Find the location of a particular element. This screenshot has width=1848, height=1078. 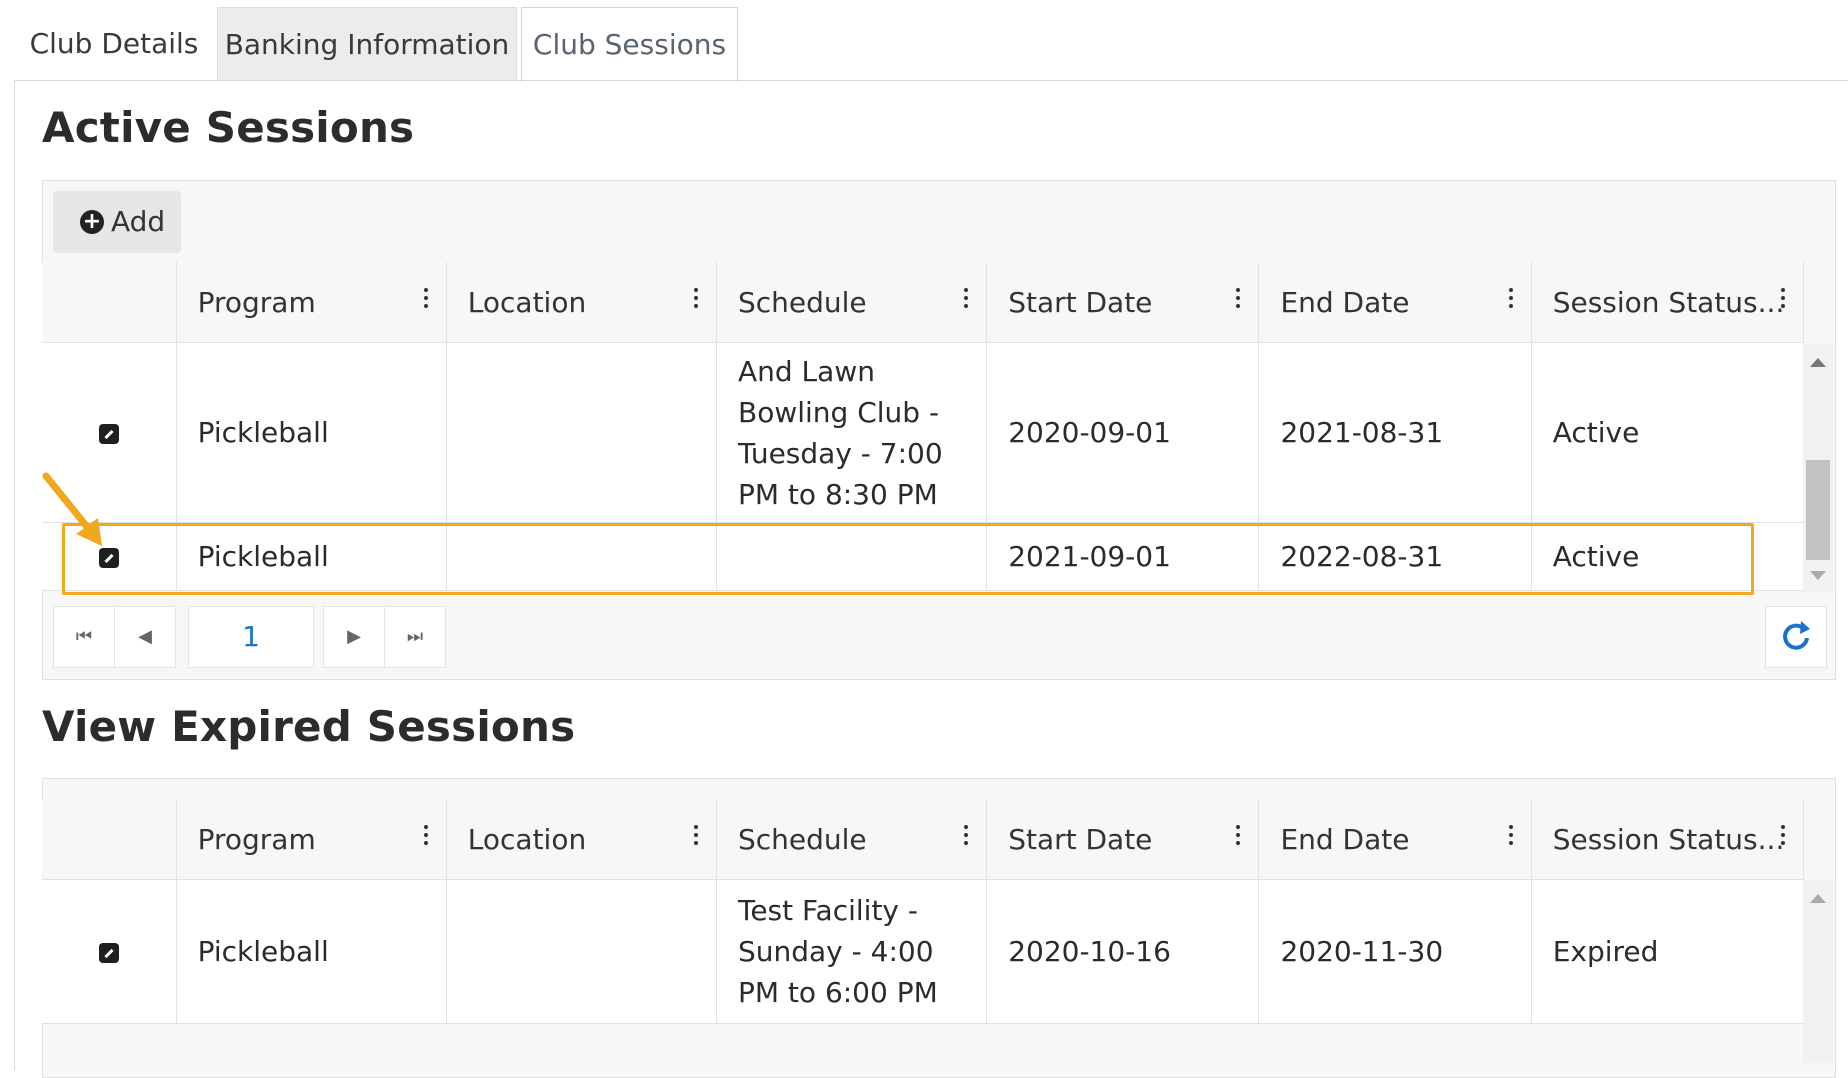

prev-page-button: ◀ is located at coordinates (145, 637).